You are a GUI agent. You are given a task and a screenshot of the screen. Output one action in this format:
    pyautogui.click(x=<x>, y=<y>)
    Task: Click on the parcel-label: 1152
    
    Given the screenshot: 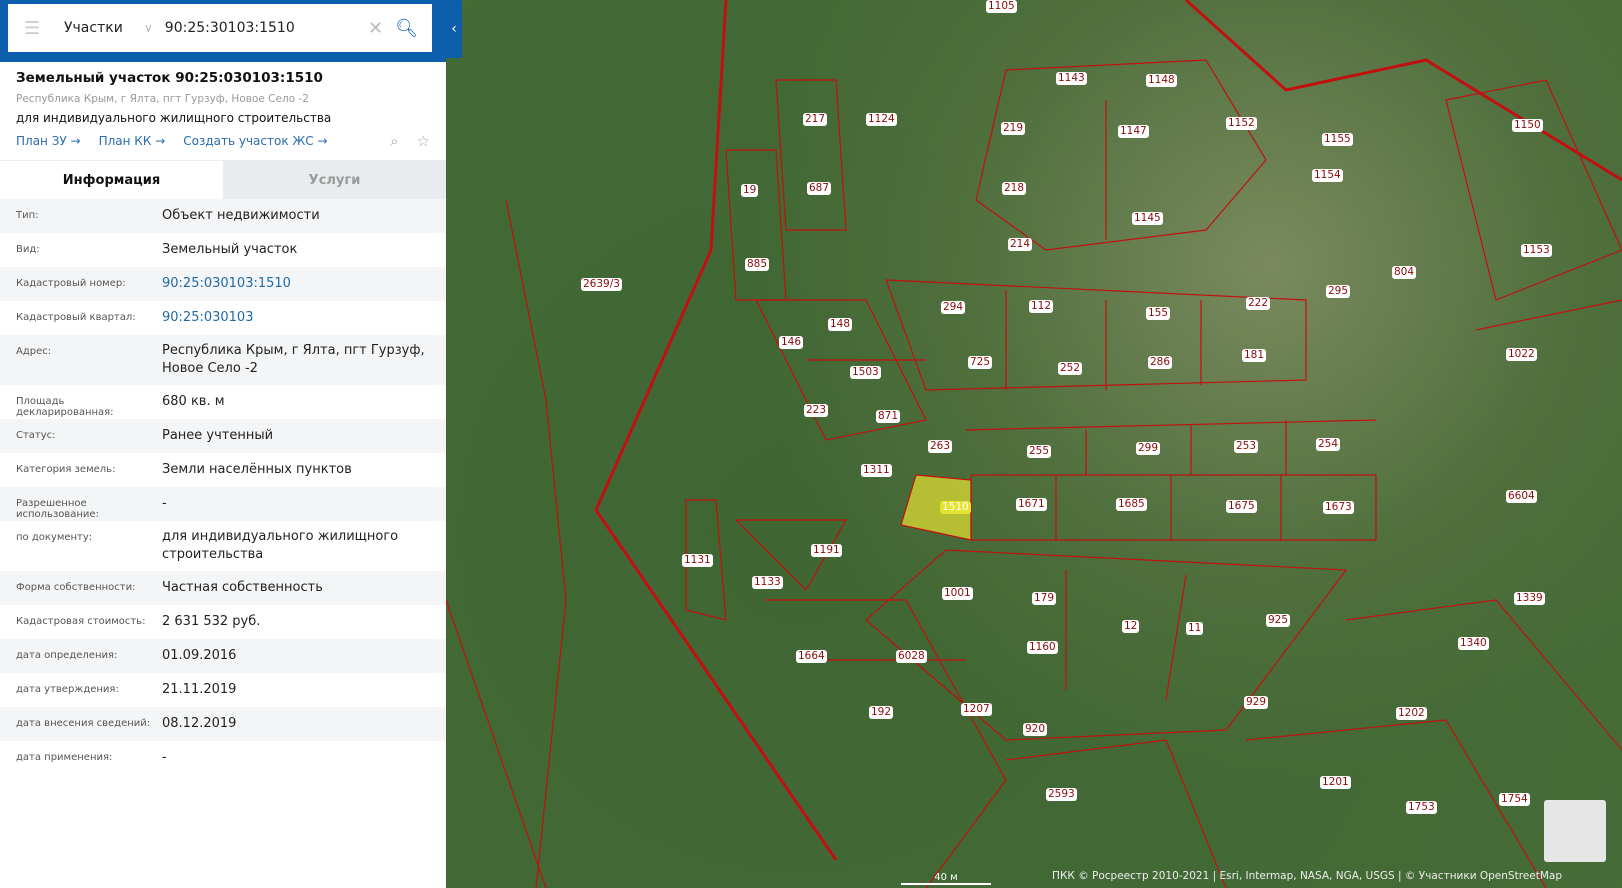 What is the action you would take?
    pyautogui.click(x=1241, y=123)
    